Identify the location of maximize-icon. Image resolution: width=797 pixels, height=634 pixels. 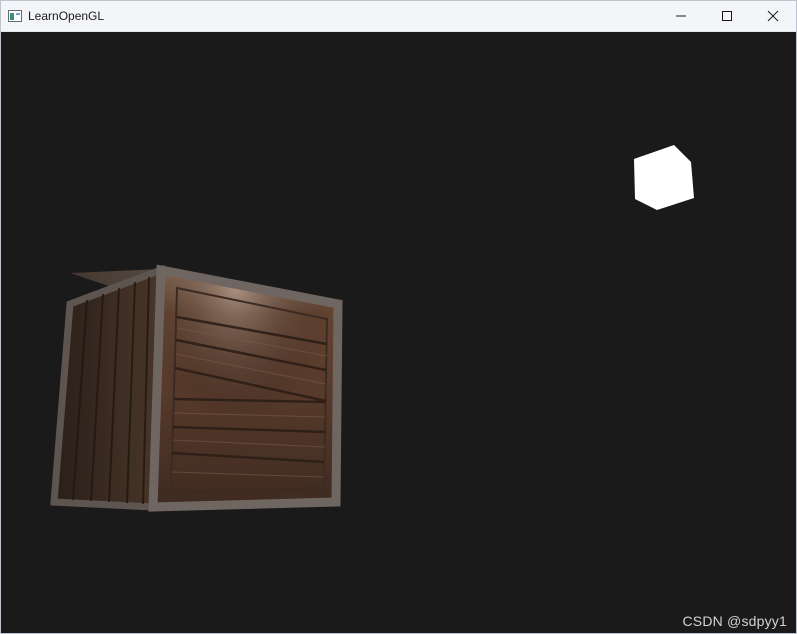
(727, 16).